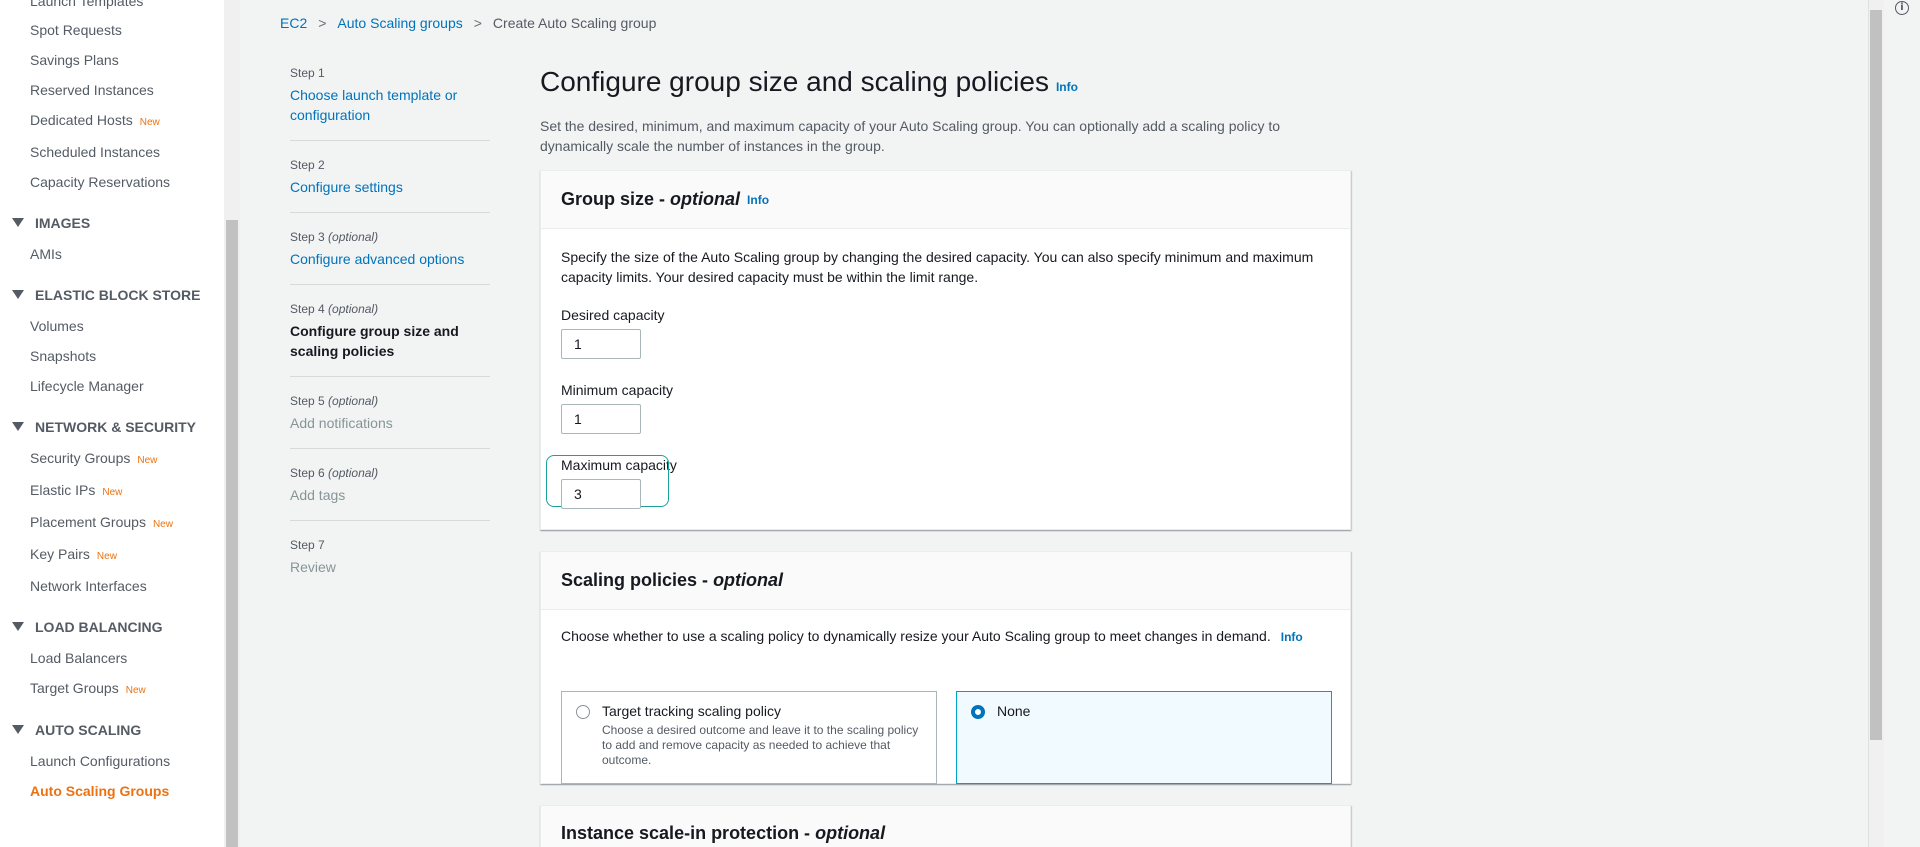  What do you see at coordinates (51, 223) in the screenshot?
I see `section-images: IMAGES` at bounding box center [51, 223].